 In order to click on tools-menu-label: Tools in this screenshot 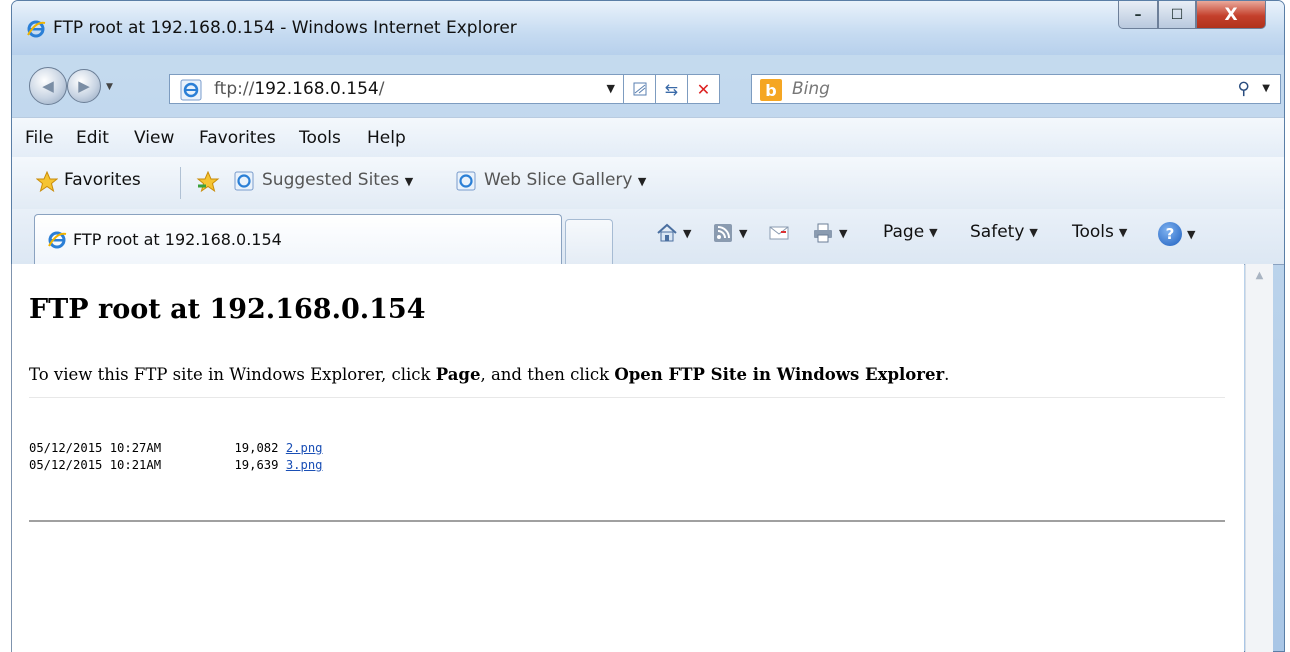, I will do `click(1093, 232)`.